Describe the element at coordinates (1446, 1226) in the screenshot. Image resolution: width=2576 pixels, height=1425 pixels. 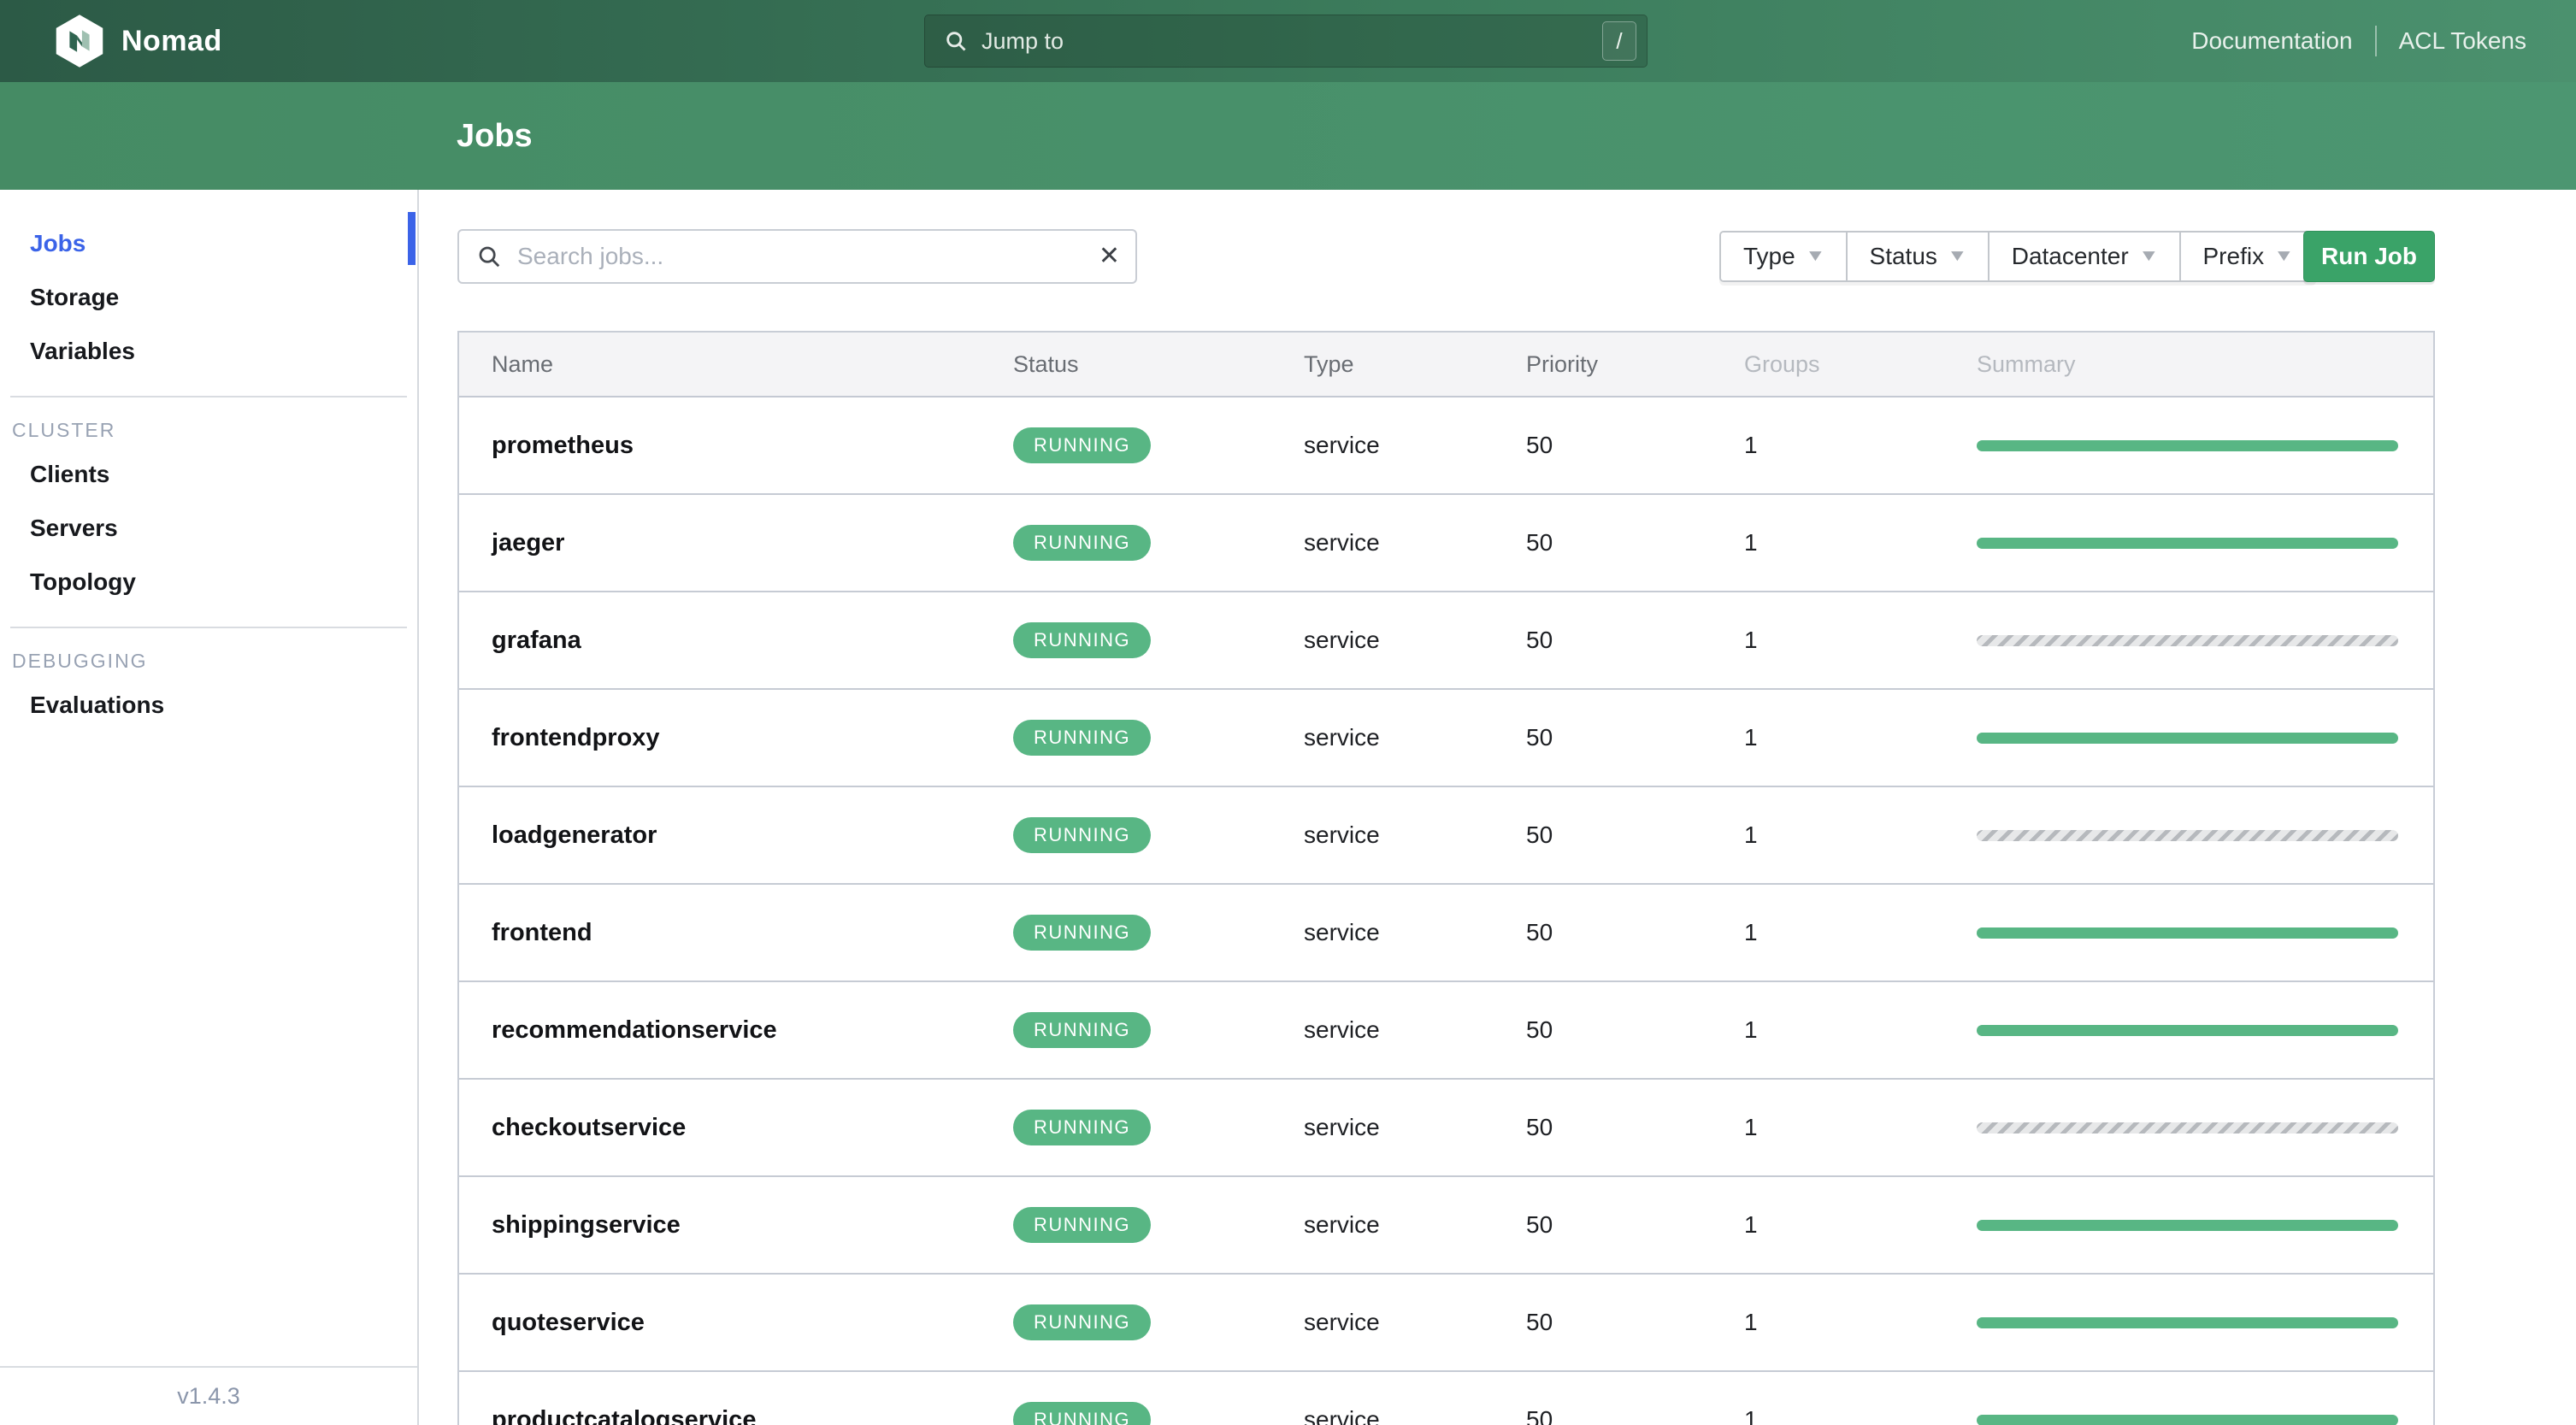
I see `table-row: shippingservice RUNNING service 50 1` at that location.